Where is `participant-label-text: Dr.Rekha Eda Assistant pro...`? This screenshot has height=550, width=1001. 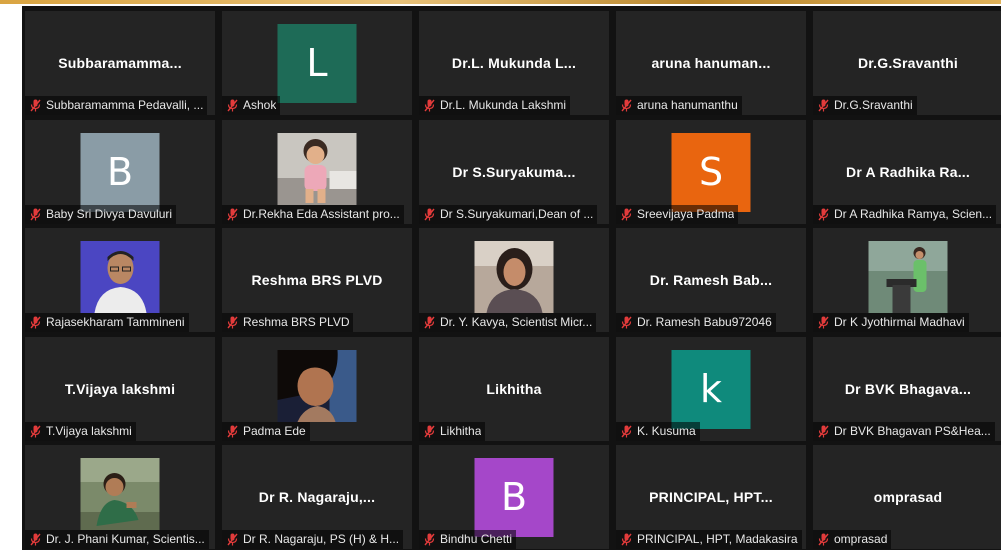
participant-label-text: Dr.Rekha Eda Assistant pro... is located at coordinates (321, 213).